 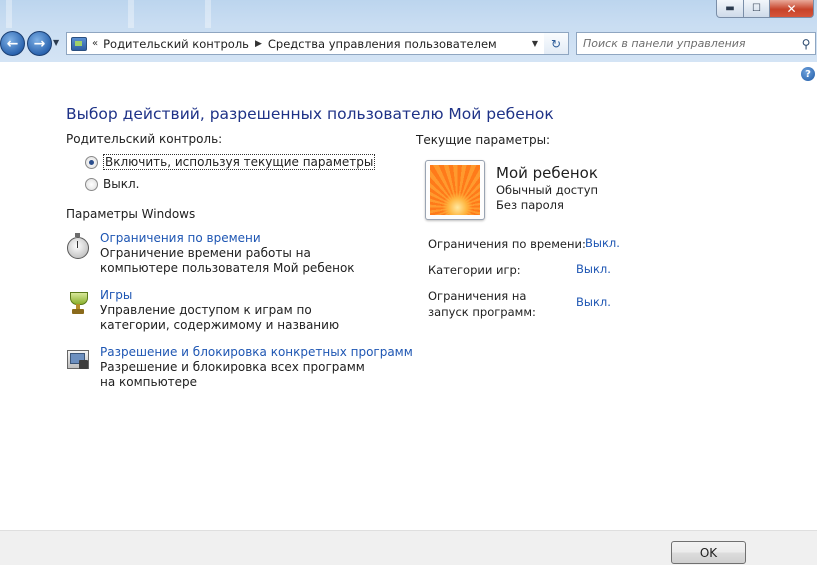 I want to click on games-link: Игры, so click(x=235, y=295).